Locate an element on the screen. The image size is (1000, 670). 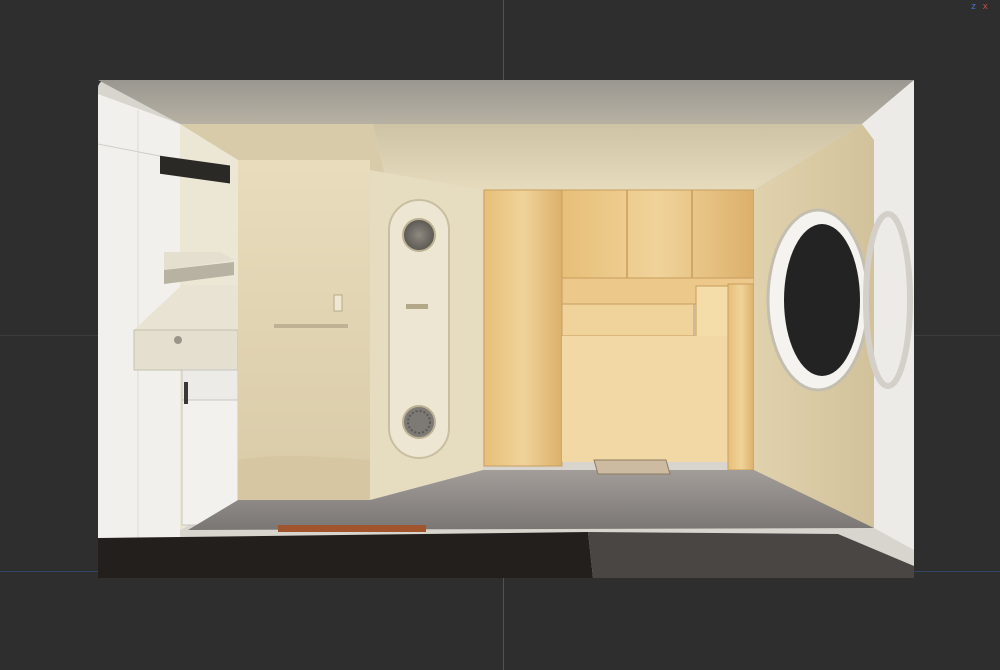
wardrobe-door is located at coordinates (523, 328).